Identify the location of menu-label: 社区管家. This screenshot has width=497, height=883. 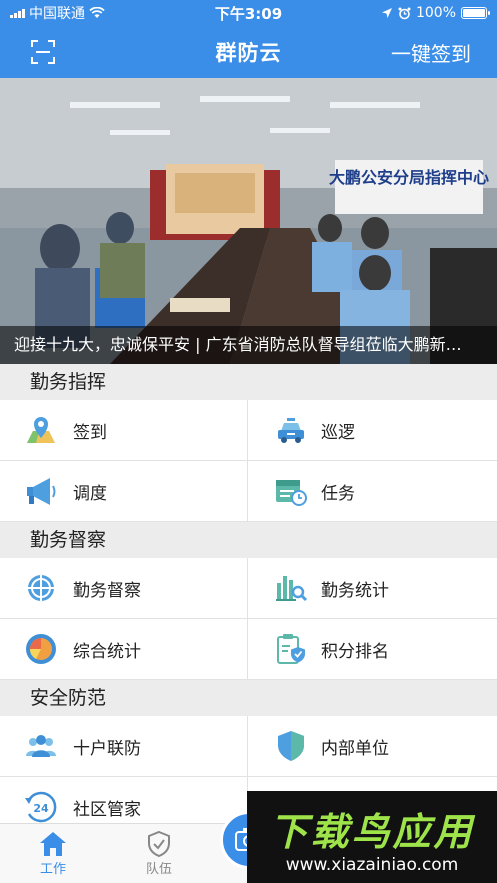
(107, 810).